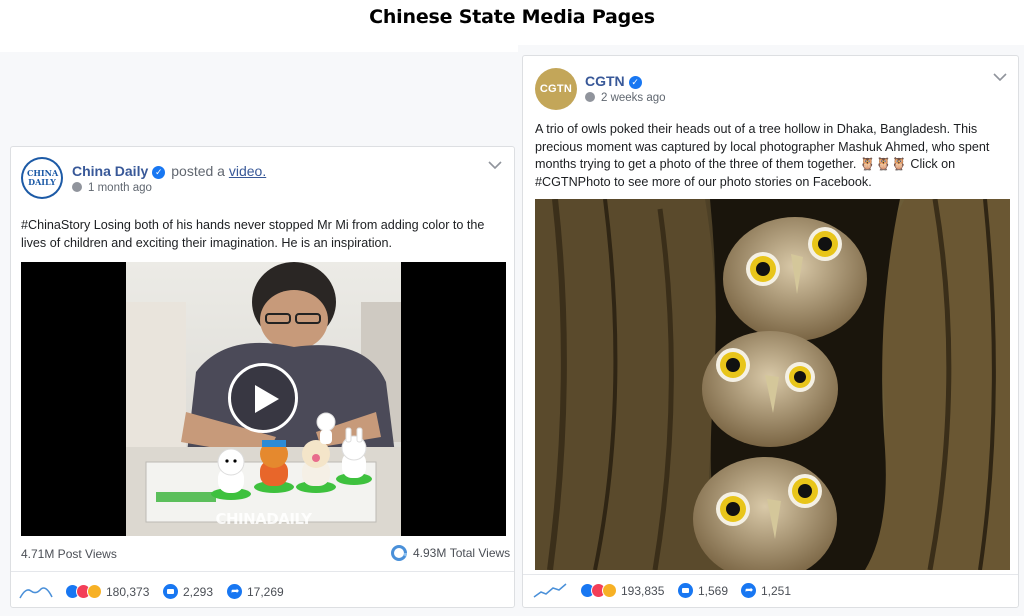  What do you see at coordinates (198, 171) in the screenshot?
I see `posted-text: posted a` at bounding box center [198, 171].